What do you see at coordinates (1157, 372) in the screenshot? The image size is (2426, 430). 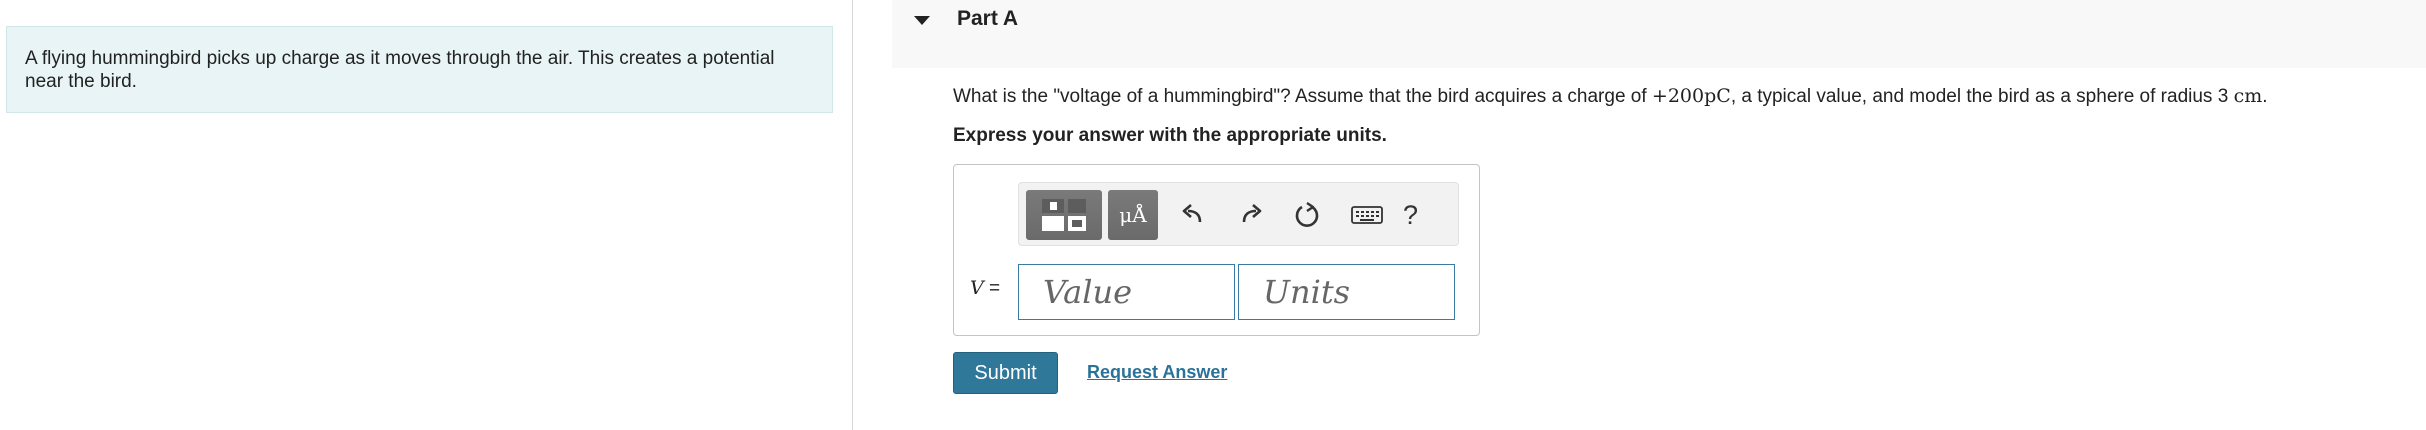 I see `request-answer-link: Request Answer` at bounding box center [1157, 372].